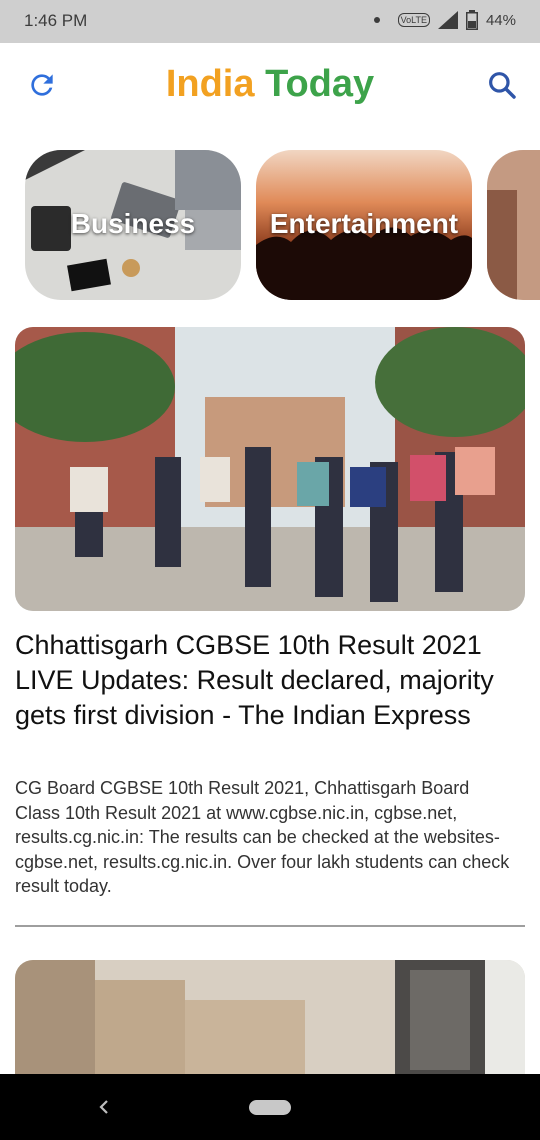  I want to click on status-icons: VoLTE 44%, so click(444, 20).